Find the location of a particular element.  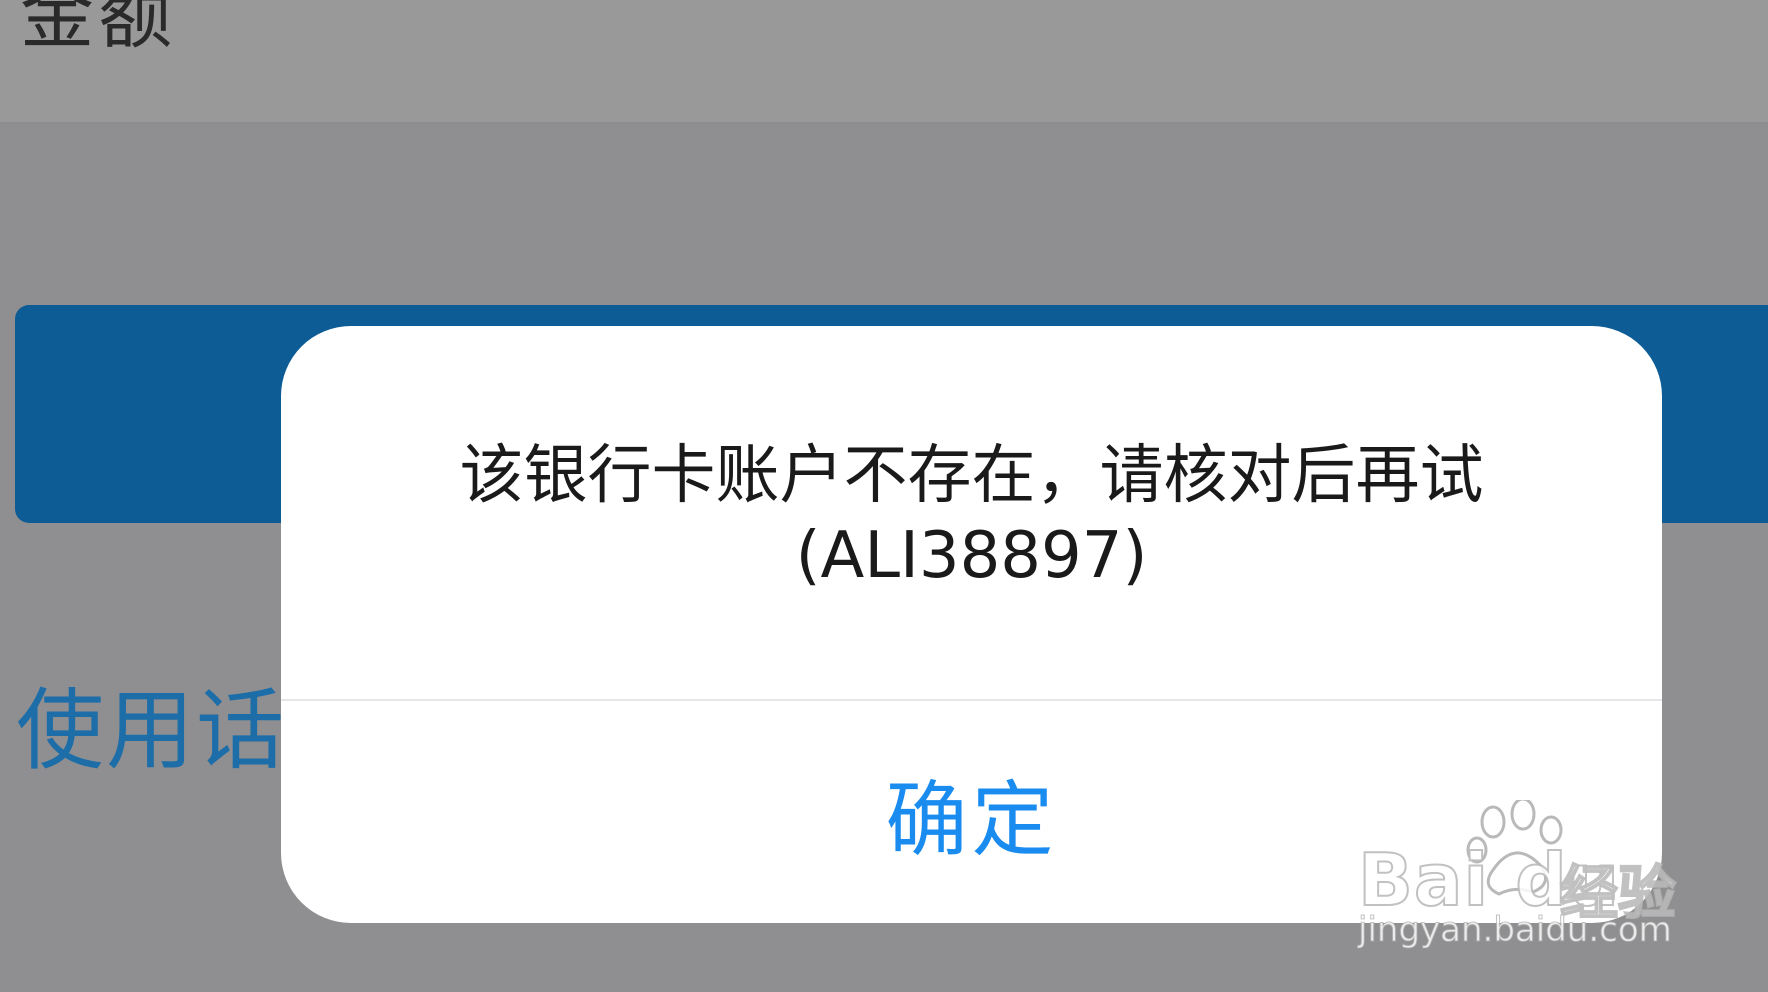

alert-message-text: 该银行卡账户不存在，请核对后再试 is located at coordinates (971, 476).